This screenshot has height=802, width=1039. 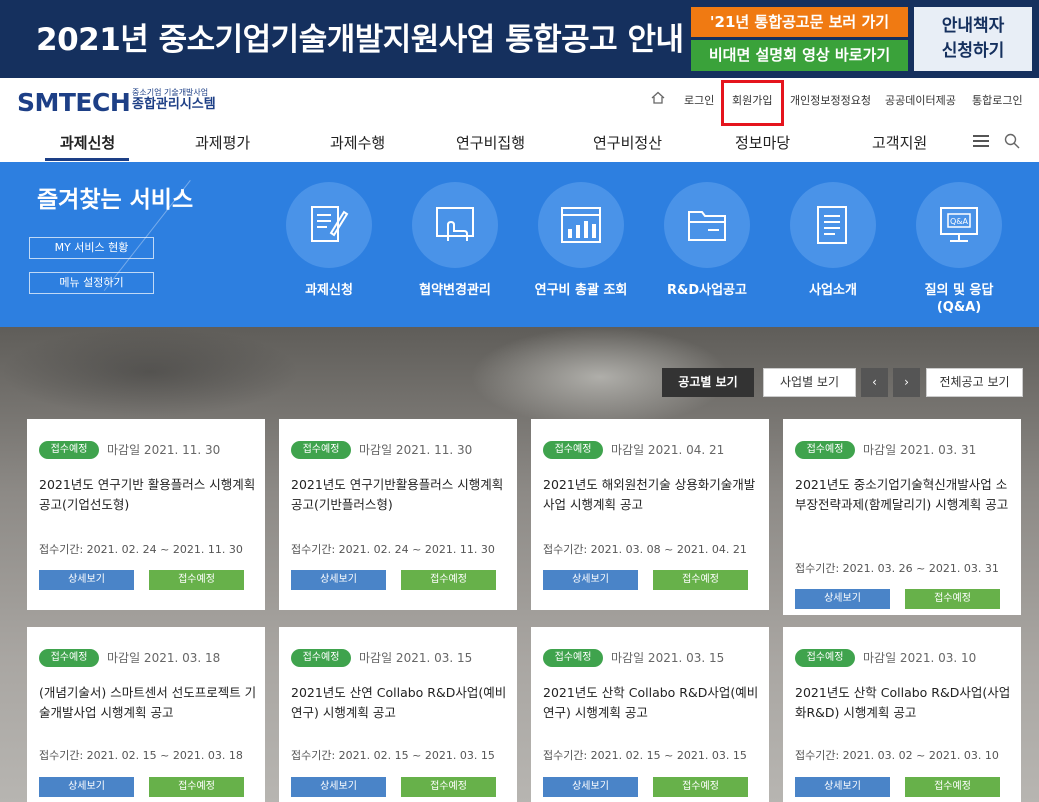 I want to click on privacy-correction-link: 개인정보정정요청, so click(x=830, y=100).